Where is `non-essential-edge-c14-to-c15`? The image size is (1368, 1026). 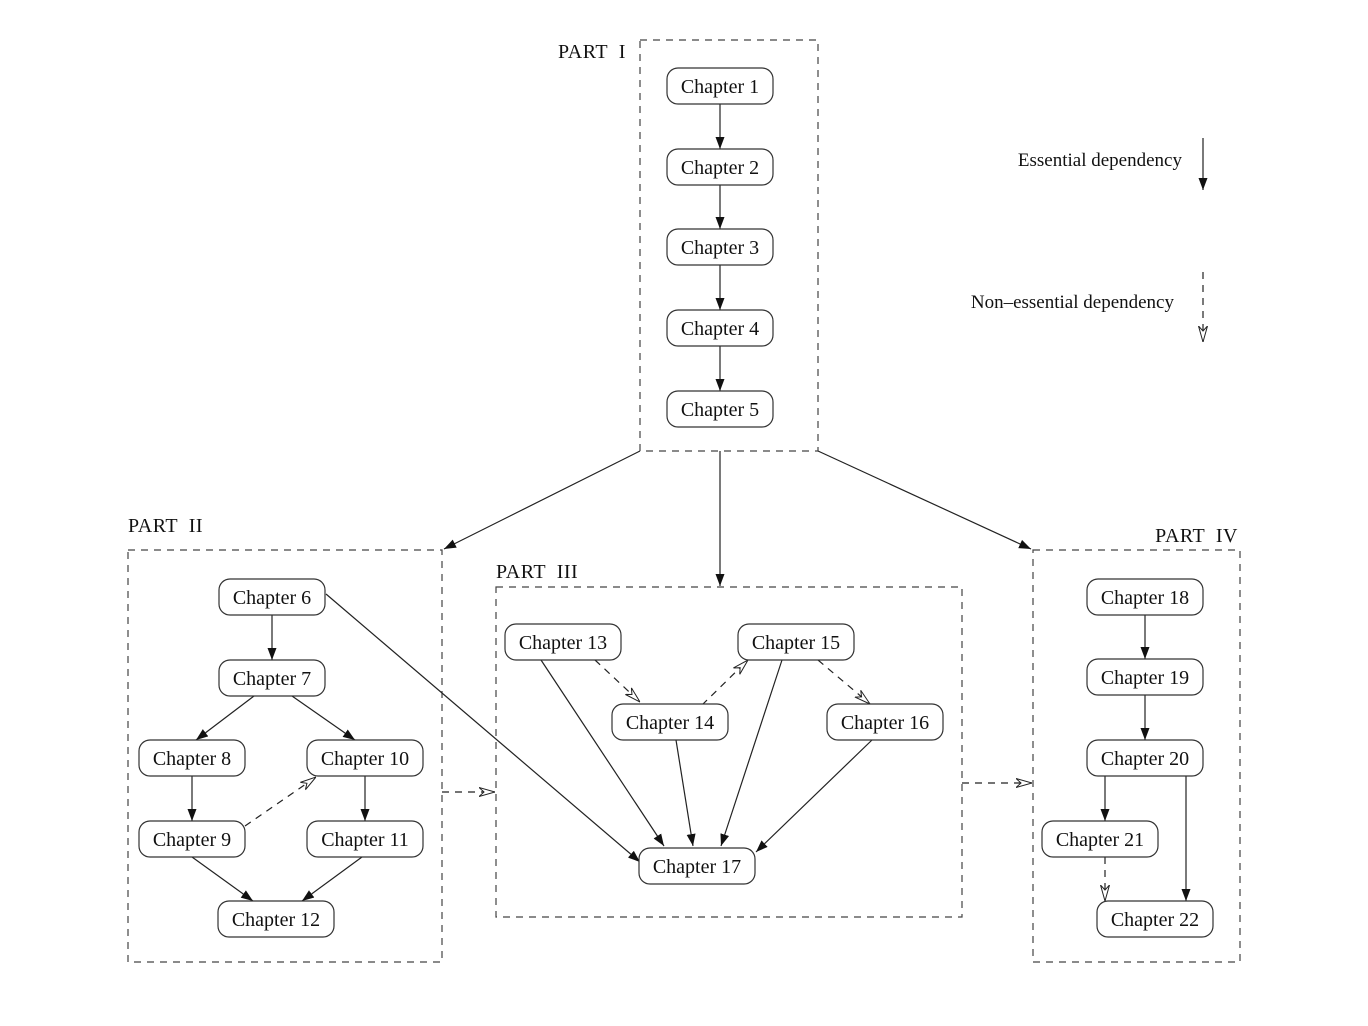
non-essential-edge-c14-to-c15 is located at coordinates (724, 683).